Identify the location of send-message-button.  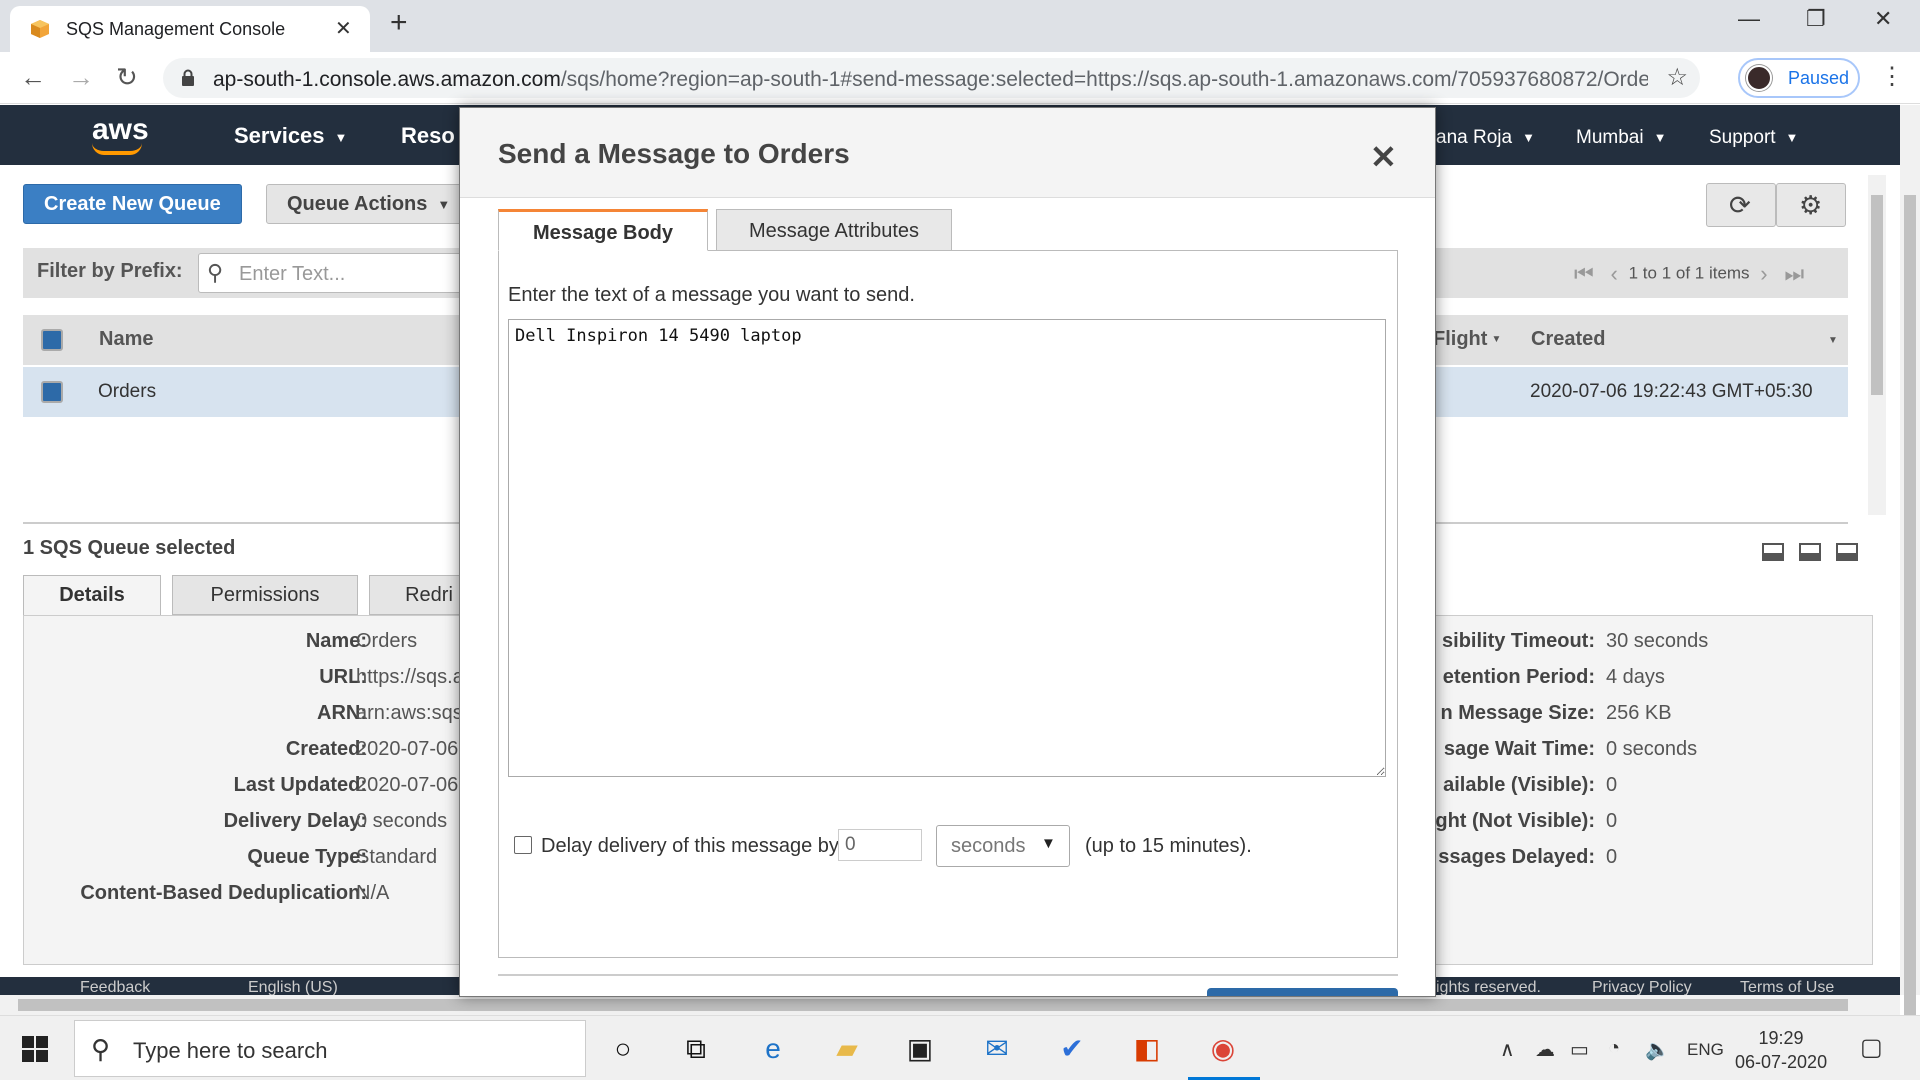
(1302, 992).